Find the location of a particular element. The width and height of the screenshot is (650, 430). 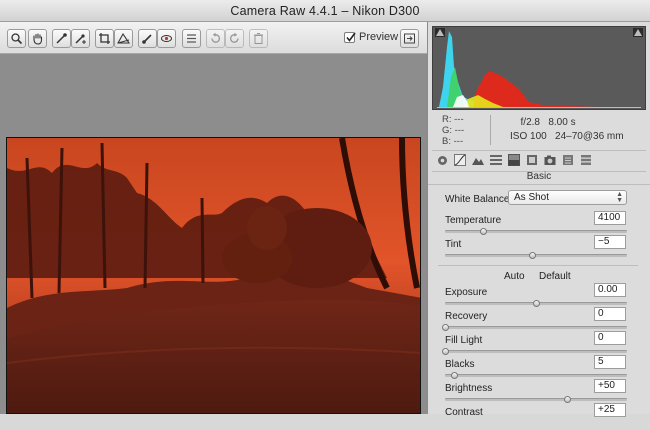

tint-value: −5 is located at coordinates (610, 242).